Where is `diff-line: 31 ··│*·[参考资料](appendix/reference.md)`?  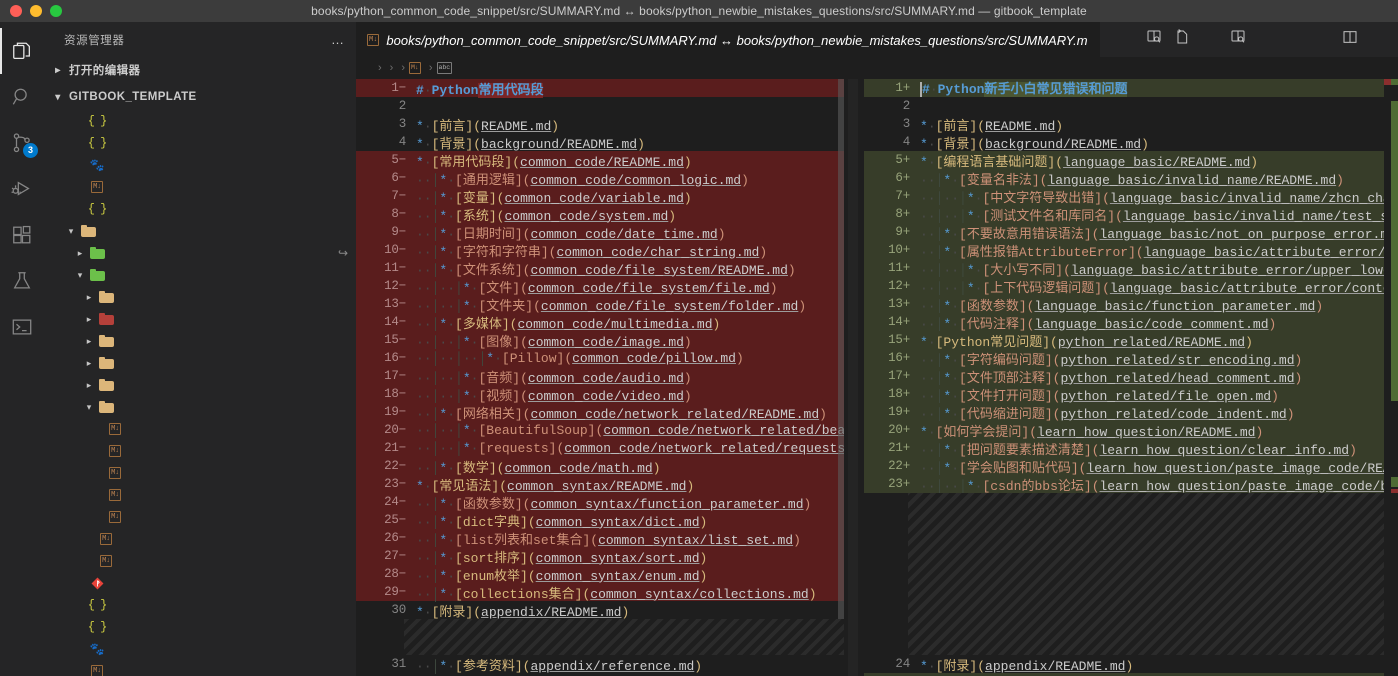 diff-line: 31 ··│*·[参考资料](appendix/reference.md) is located at coordinates (600, 664).